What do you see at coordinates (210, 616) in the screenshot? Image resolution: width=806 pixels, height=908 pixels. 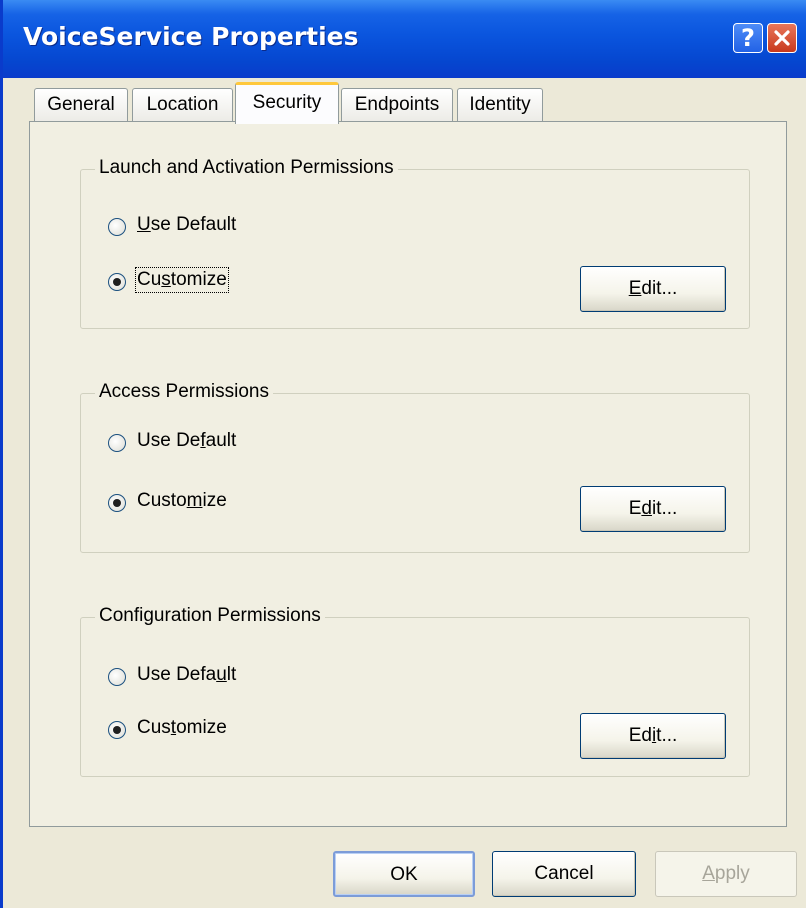 I see `group-title: Configuration Permissions` at bounding box center [210, 616].